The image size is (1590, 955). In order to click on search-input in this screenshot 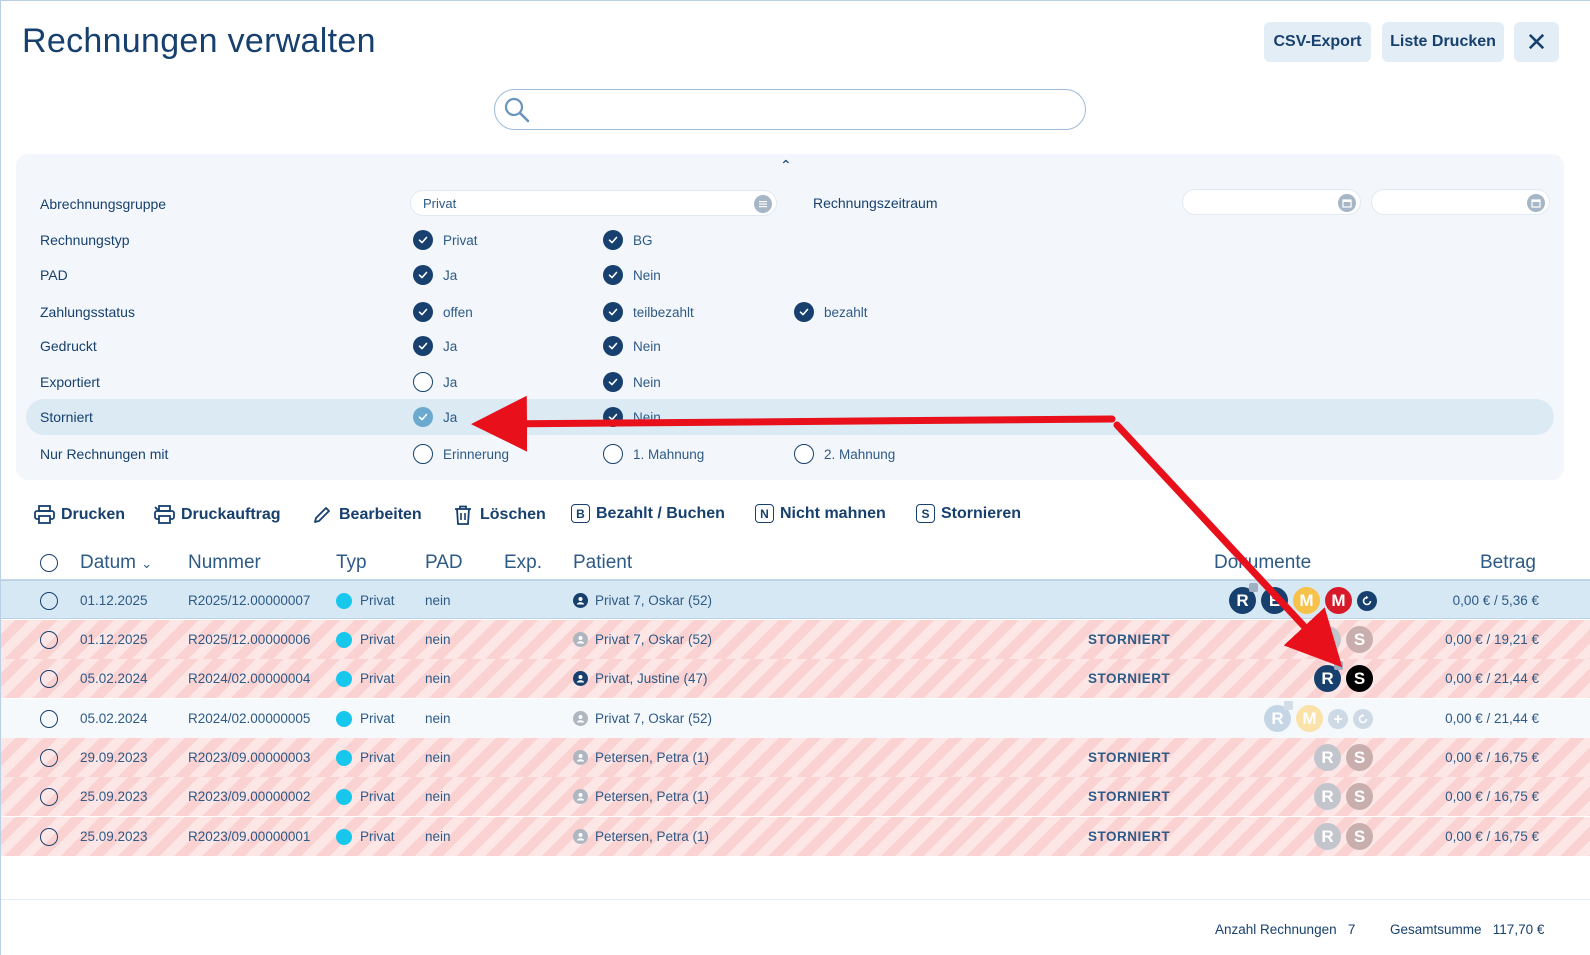, I will do `click(790, 109)`.